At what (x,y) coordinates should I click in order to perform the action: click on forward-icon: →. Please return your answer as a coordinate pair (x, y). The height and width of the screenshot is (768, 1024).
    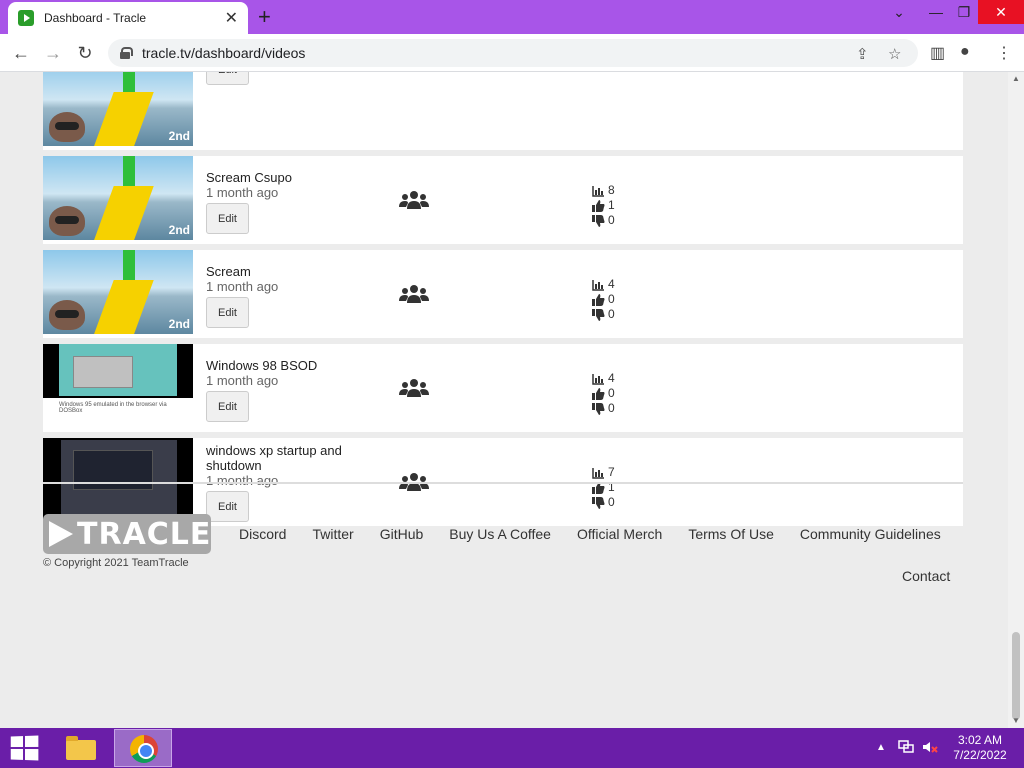
    Looking at the image, I should click on (53, 53).